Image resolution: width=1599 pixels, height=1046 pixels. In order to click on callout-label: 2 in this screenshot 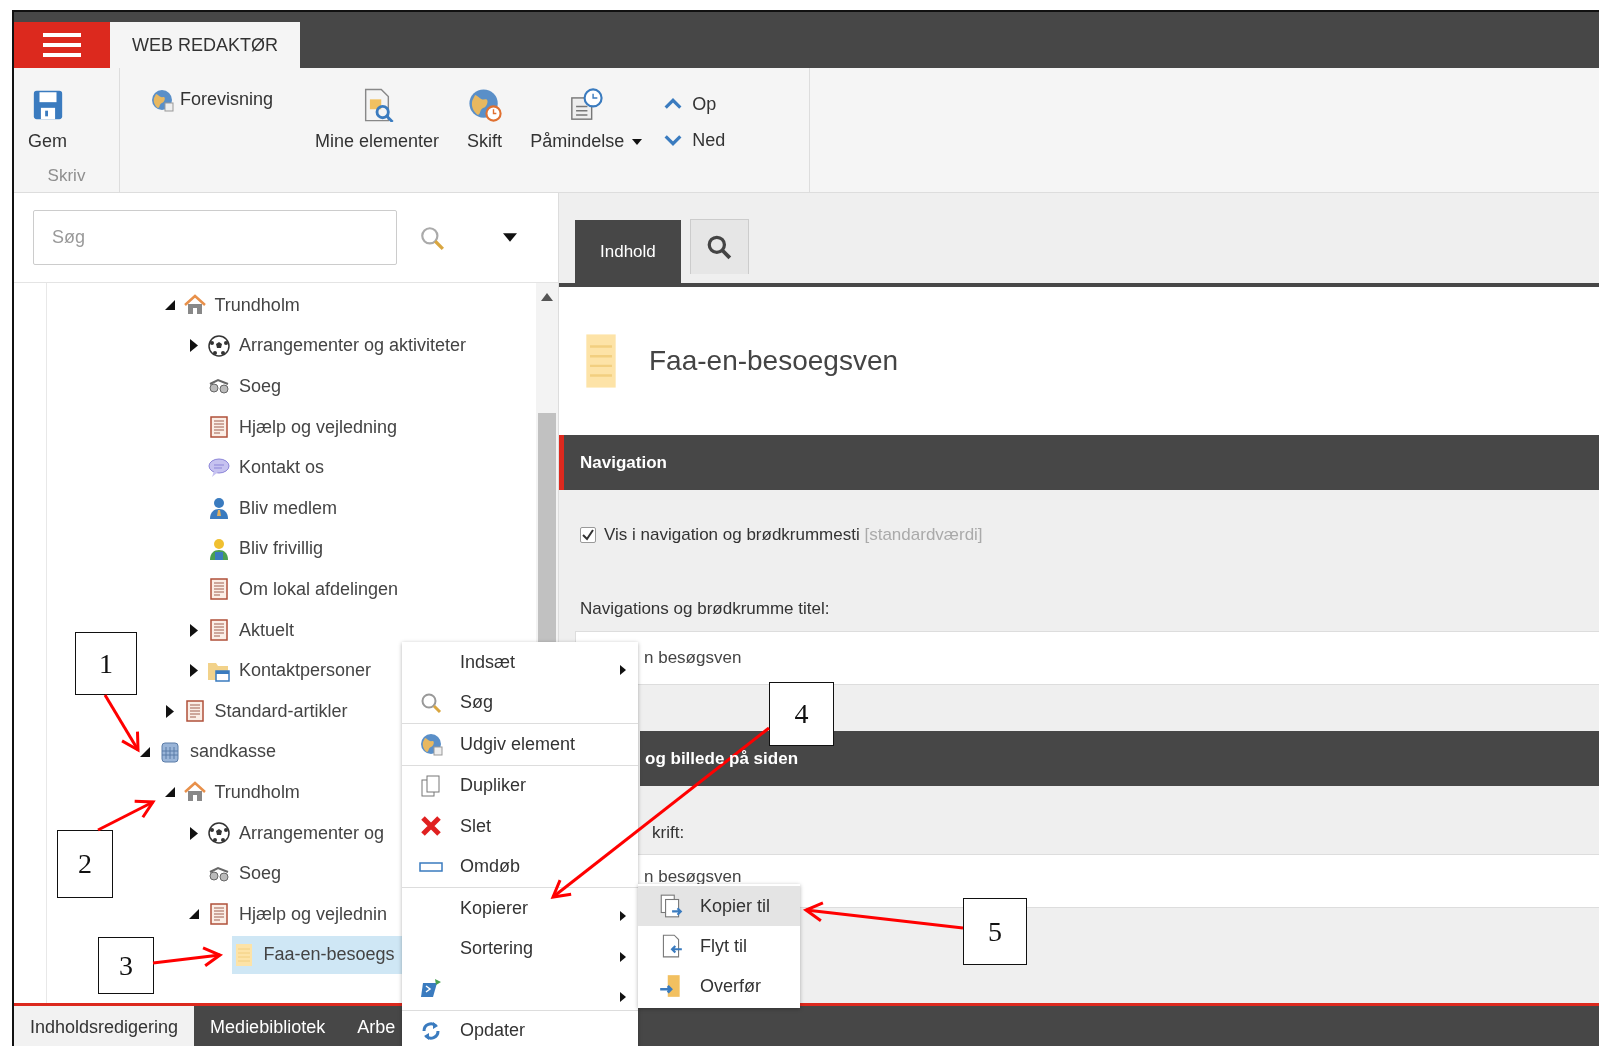, I will do `click(85, 864)`.